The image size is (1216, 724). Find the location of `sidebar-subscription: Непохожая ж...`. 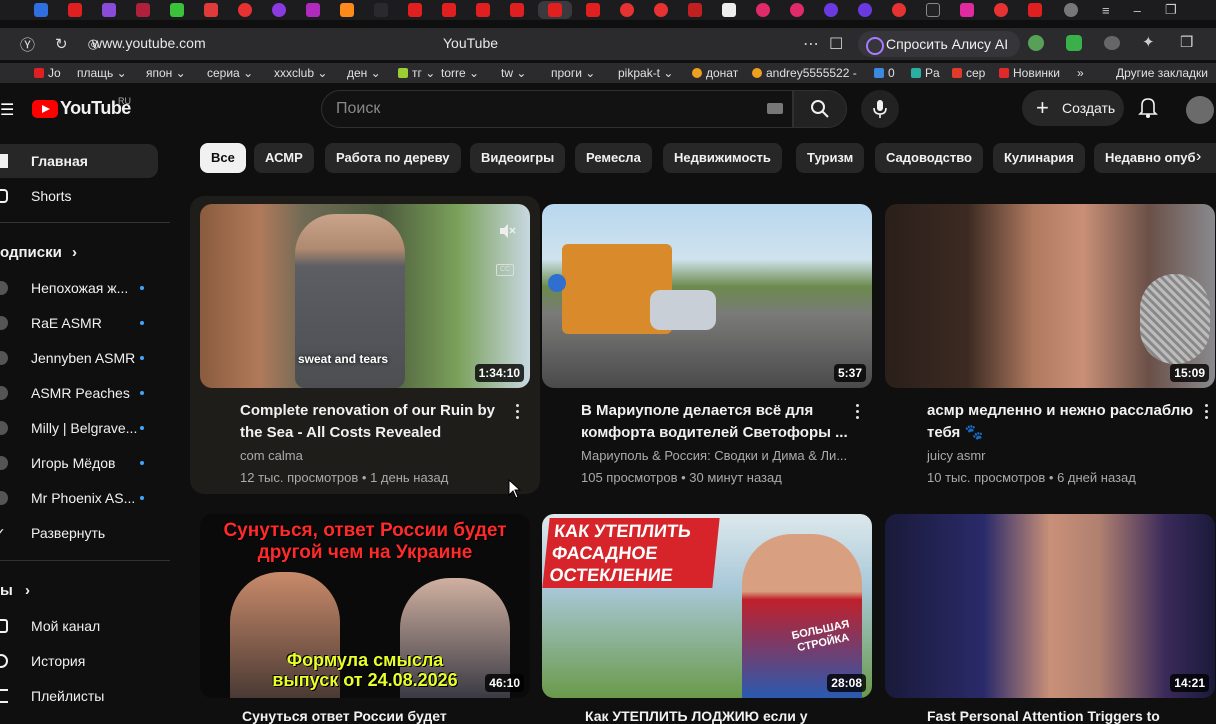

sidebar-subscription: Непохожая ж... is located at coordinates (79, 288).